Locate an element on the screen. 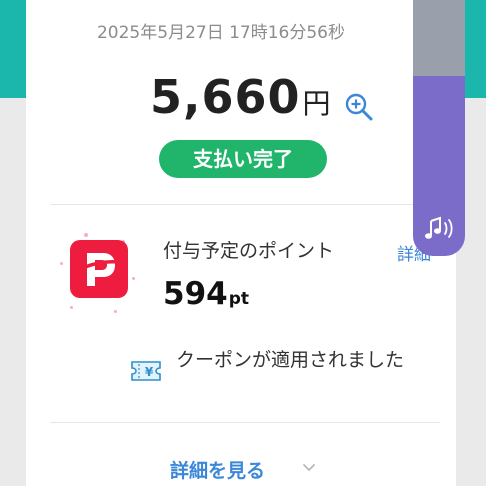 The width and height of the screenshot is (486, 486). payment-status-badge: 支払い完了 is located at coordinates (243, 159).